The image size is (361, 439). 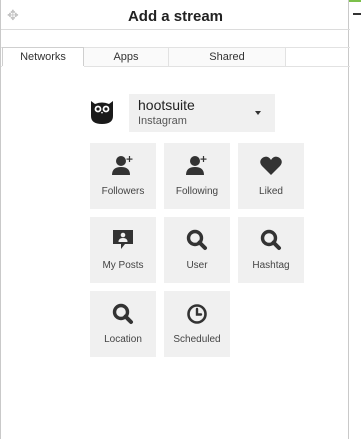 I want to click on stream-tile-label: Location, so click(x=123, y=339).